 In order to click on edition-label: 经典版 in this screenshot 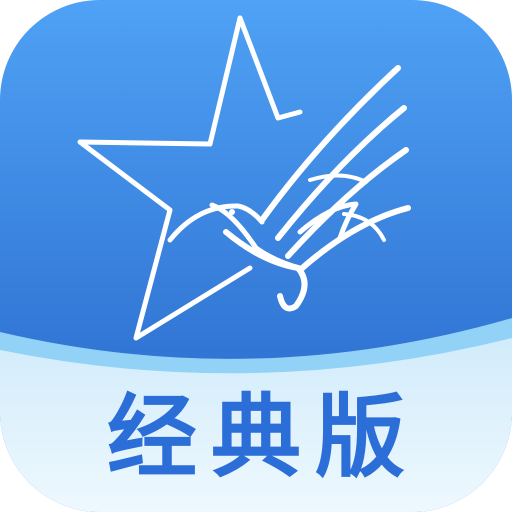, I will do `click(263, 437)`.